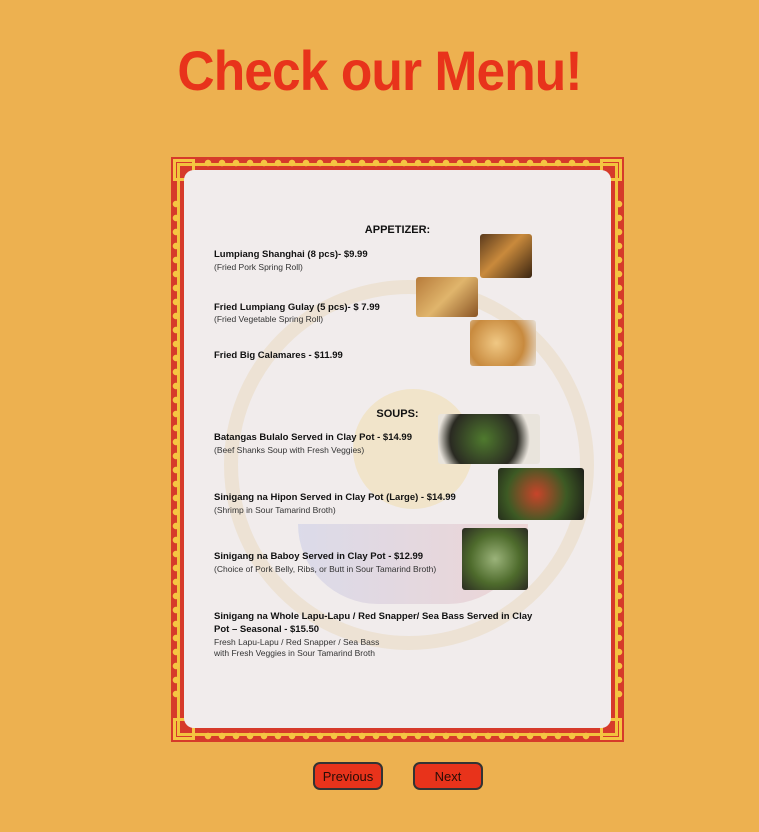 This screenshot has width=759, height=832. What do you see at coordinates (447, 297) in the screenshot?
I see `veggie-rolls-photo` at bounding box center [447, 297].